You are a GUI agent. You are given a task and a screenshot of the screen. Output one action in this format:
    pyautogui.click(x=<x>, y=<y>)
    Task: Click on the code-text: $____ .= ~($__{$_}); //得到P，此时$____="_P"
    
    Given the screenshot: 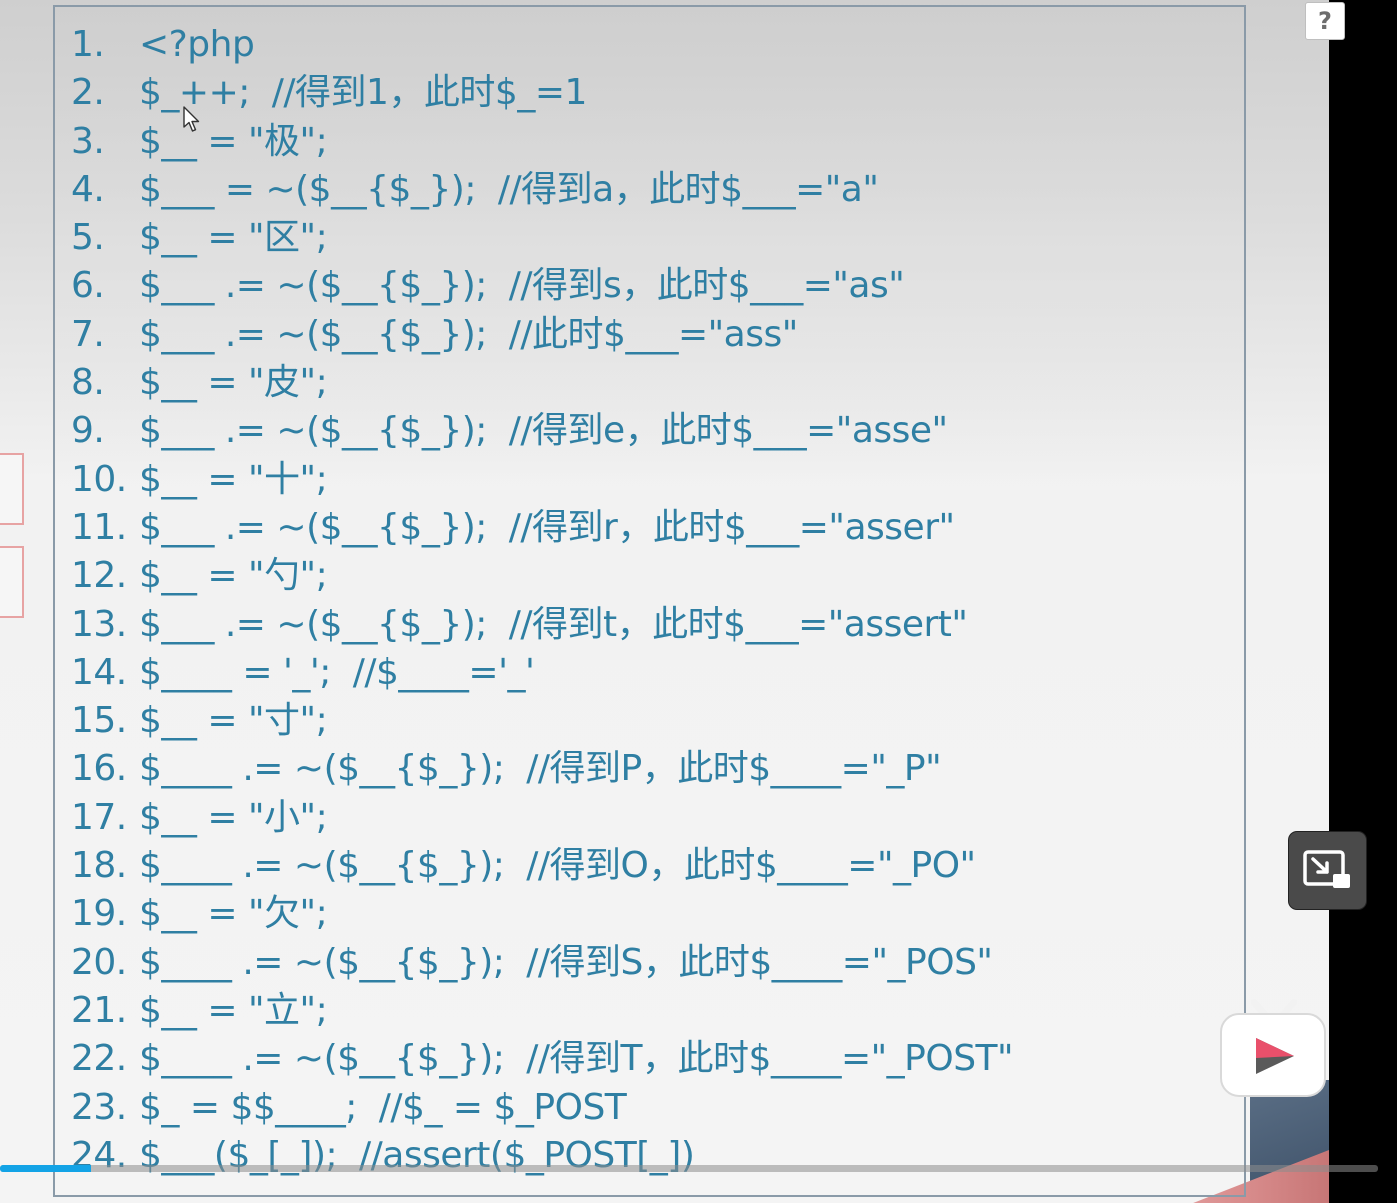 What is the action you would take?
    pyautogui.click(x=540, y=769)
    